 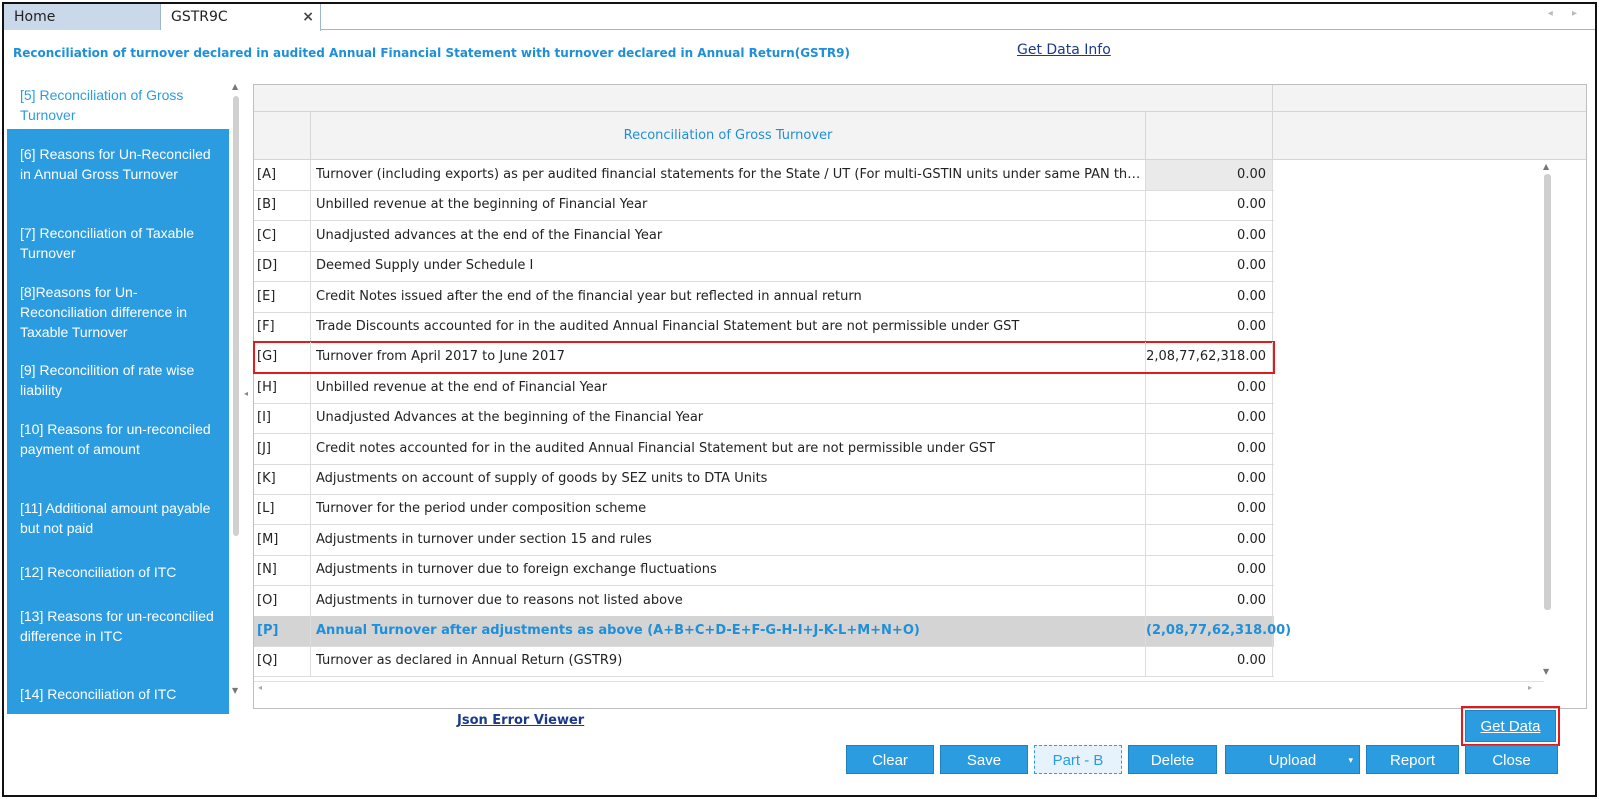 I want to click on column-header-reconciliation: Reconciliation of Gross Turnover, so click(x=728, y=136).